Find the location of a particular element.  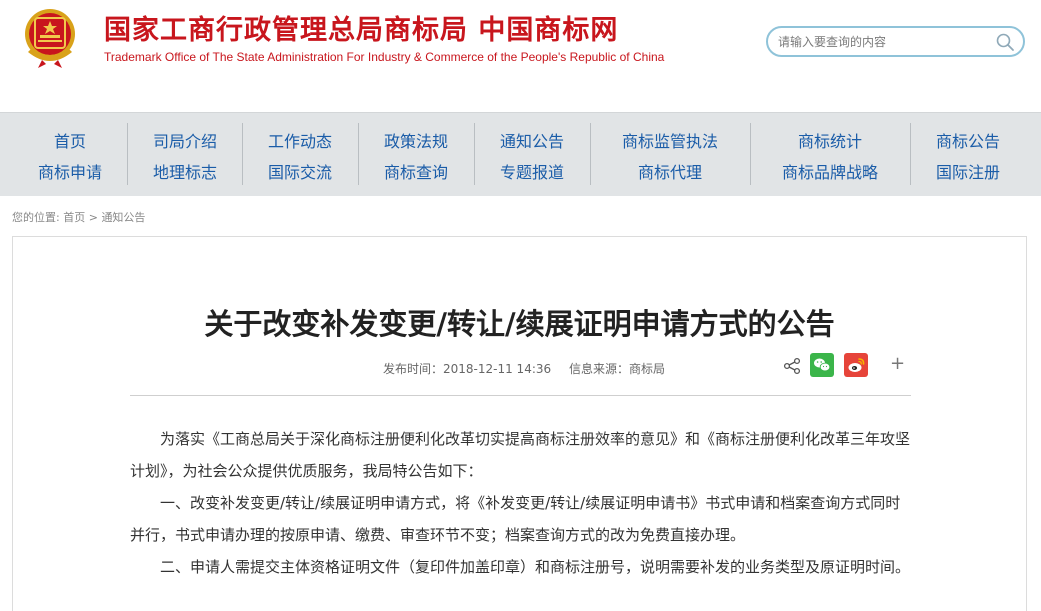

nav-item-geographical-indication: 地理标志 is located at coordinates (185, 171).